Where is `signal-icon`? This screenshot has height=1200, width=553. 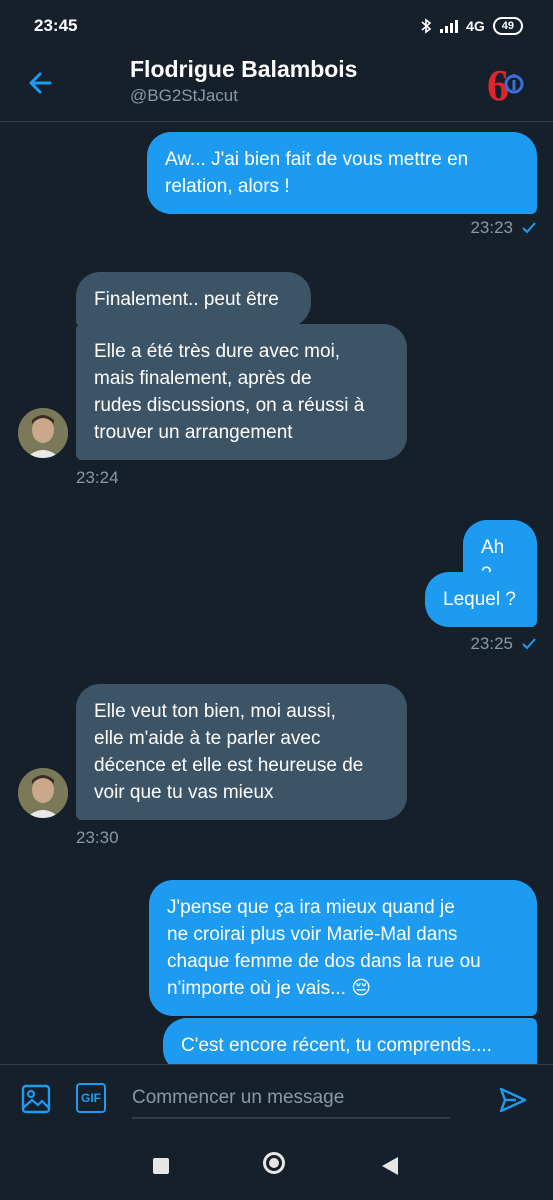 signal-icon is located at coordinates (449, 26).